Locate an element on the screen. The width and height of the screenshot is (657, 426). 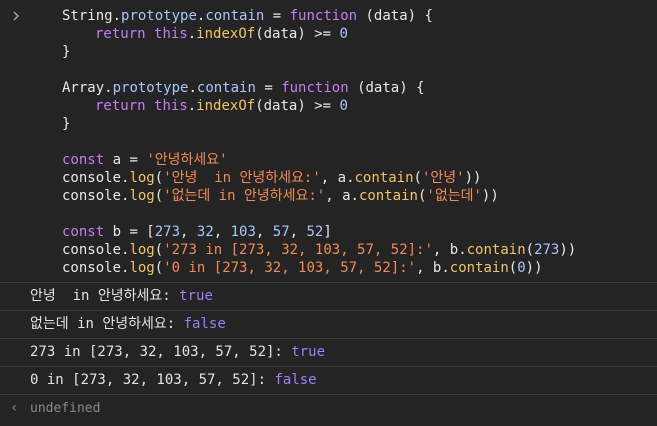
console-log-row: 273 in [273, 32, 103, 57, 52]: true is located at coordinates (328, 353).